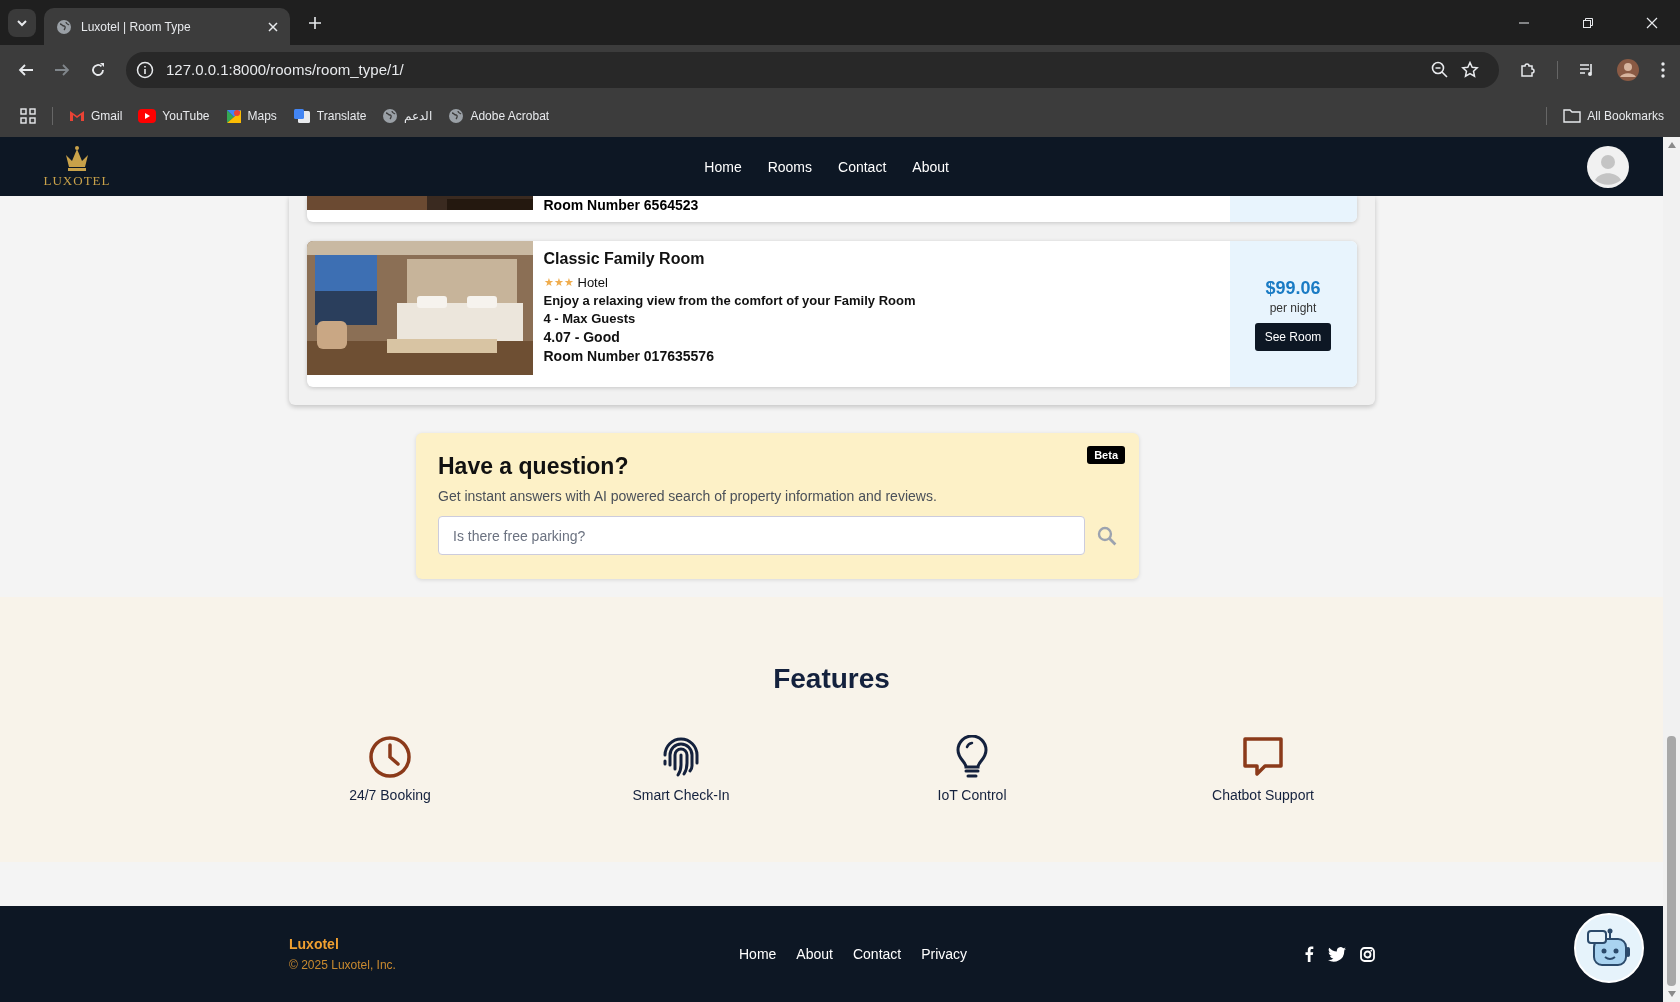  What do you see at coordinates (1671, 861) in the screenshot?
I see `scrollbar-thumb` at bounding box center [1671, 861].